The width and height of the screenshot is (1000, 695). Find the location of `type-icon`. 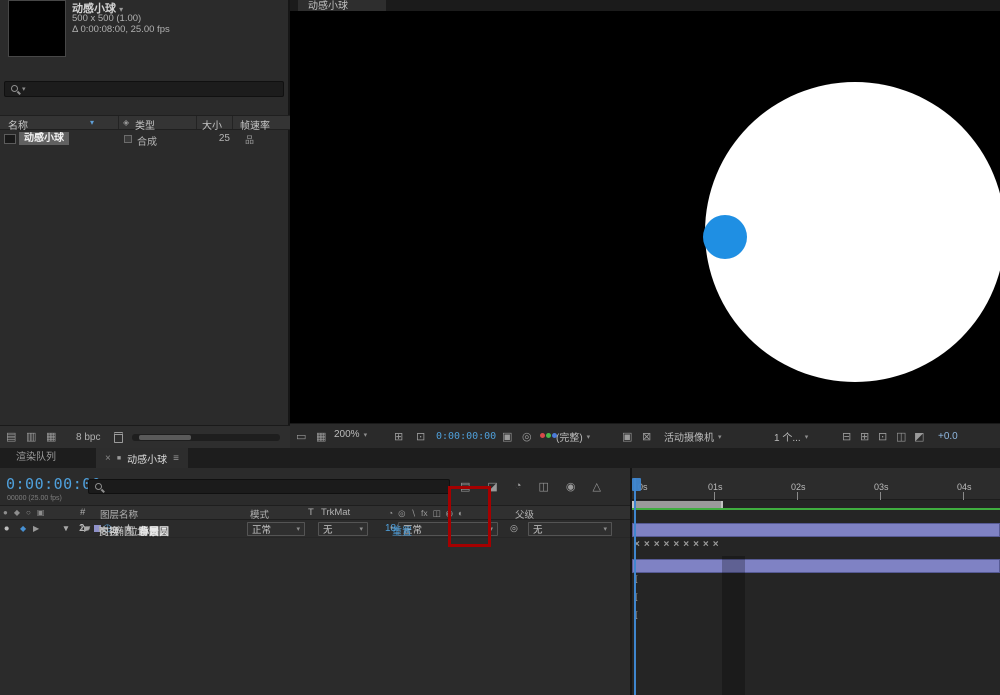

type-icon is located at coordinates (128, 139).